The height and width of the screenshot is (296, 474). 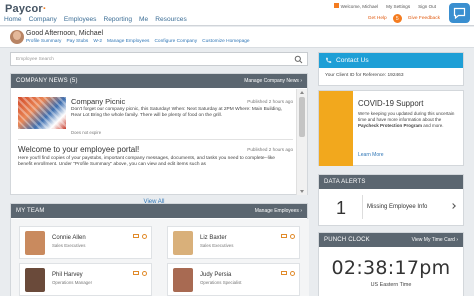 I want to click on my-team-header: MY TEAM Manage Employees ›, so click(x=159, y=211).